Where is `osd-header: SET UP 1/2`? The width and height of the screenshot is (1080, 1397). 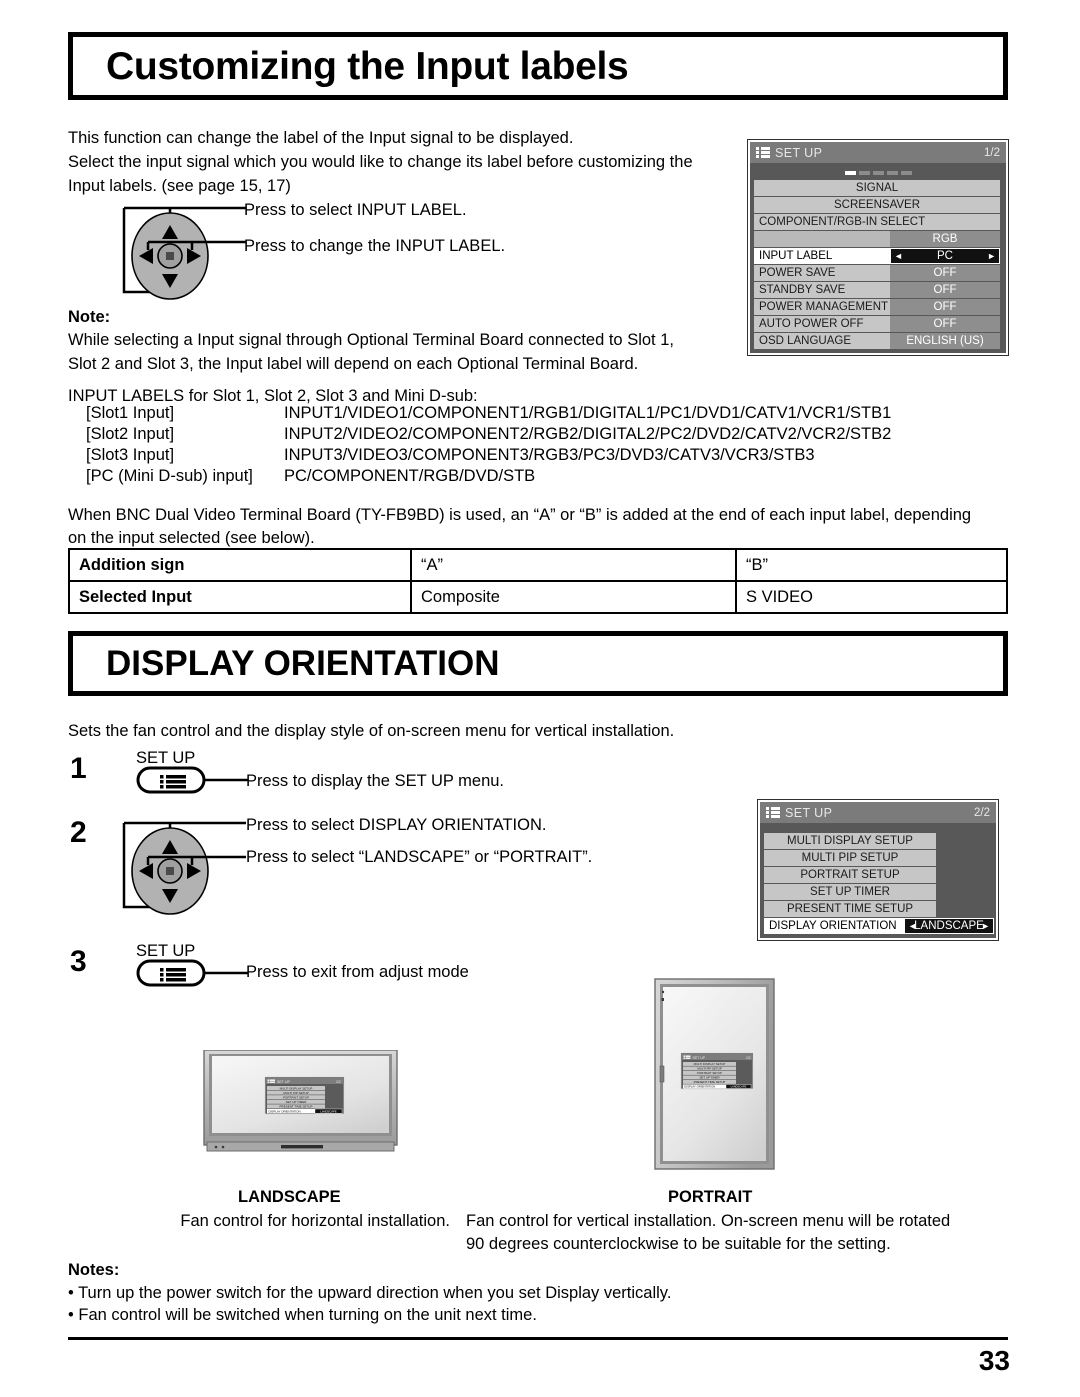 osd-header: SET UP 1/2 is located at coordinates (878, 152).